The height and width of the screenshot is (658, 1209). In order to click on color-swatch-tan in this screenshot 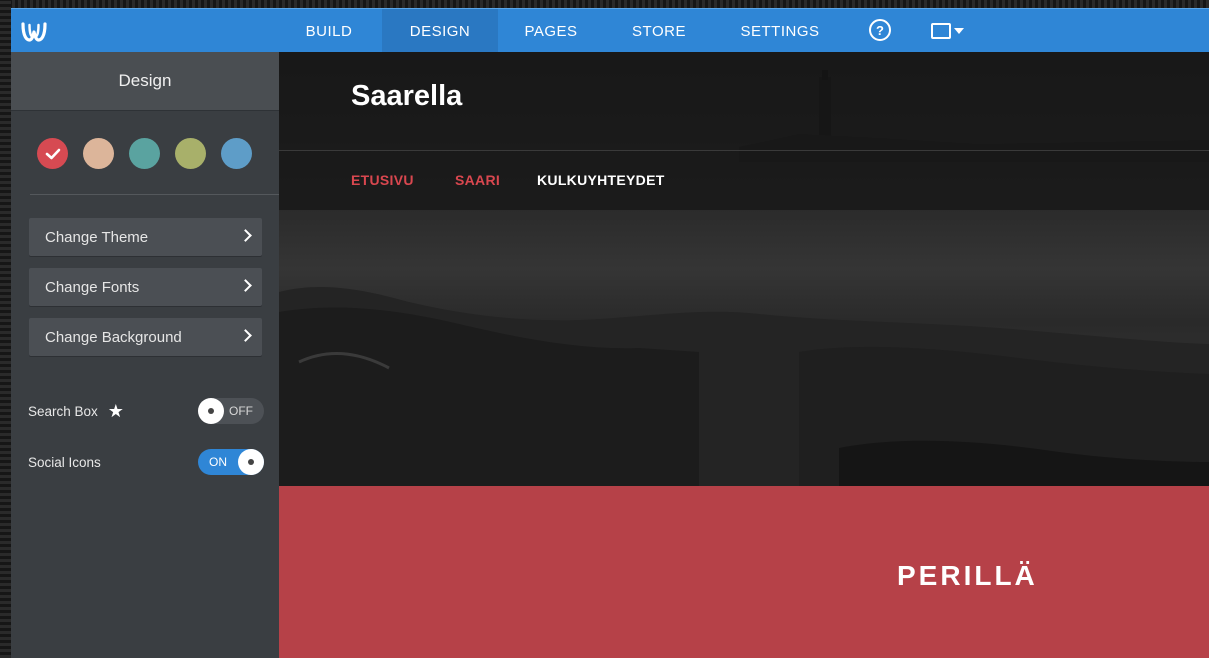, I will do `click(98, 153)`.